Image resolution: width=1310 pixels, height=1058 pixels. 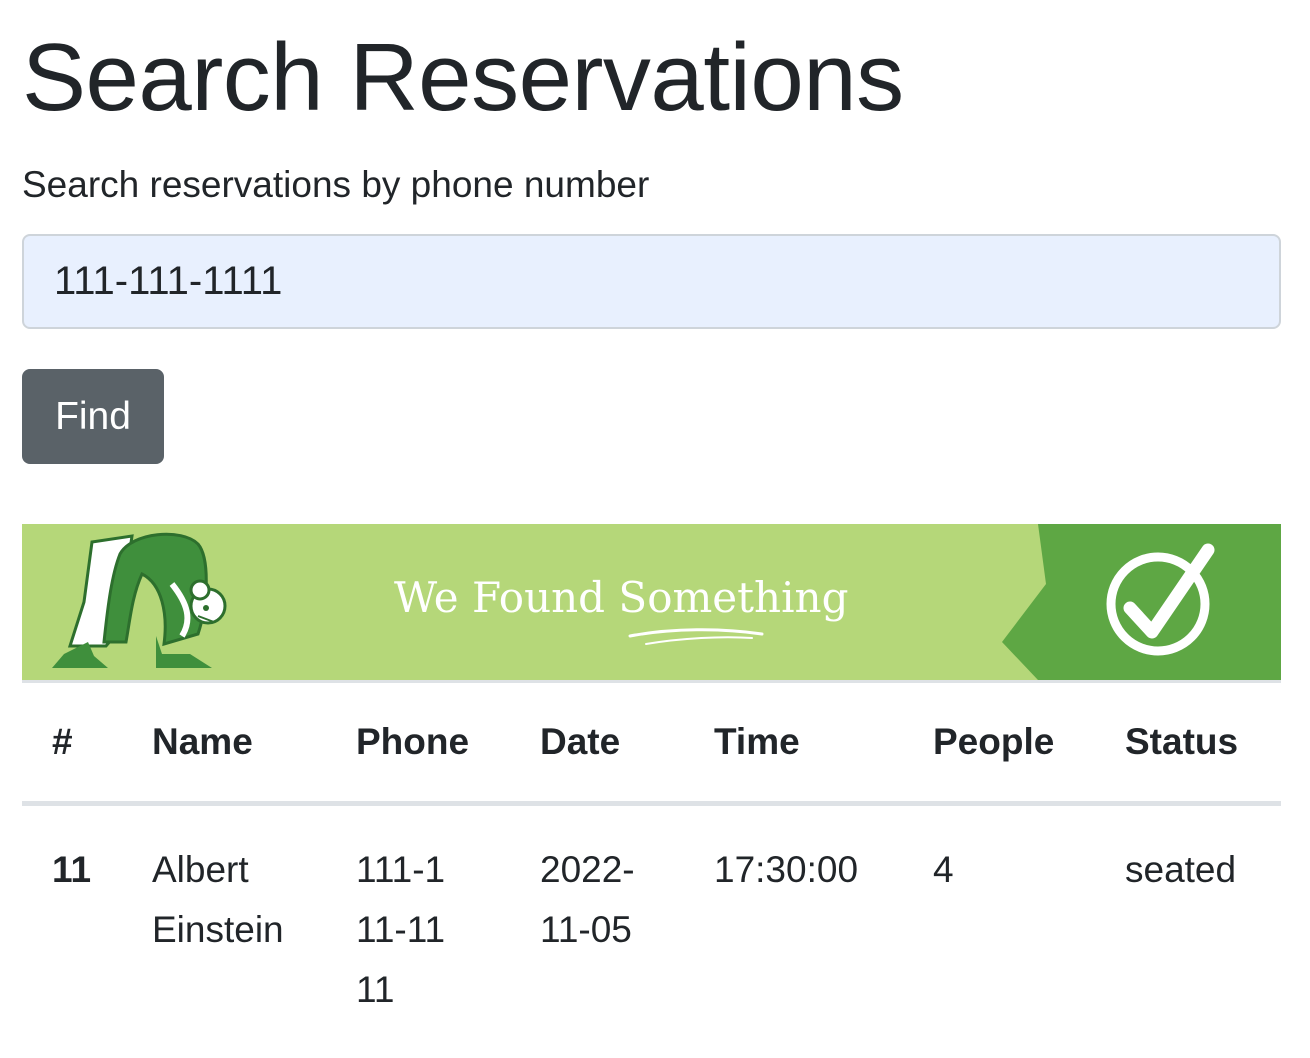 What do you see at coordinates (93, 416) in the screenshot?
I see `find-button: Find` at bounding box center [93, 416].